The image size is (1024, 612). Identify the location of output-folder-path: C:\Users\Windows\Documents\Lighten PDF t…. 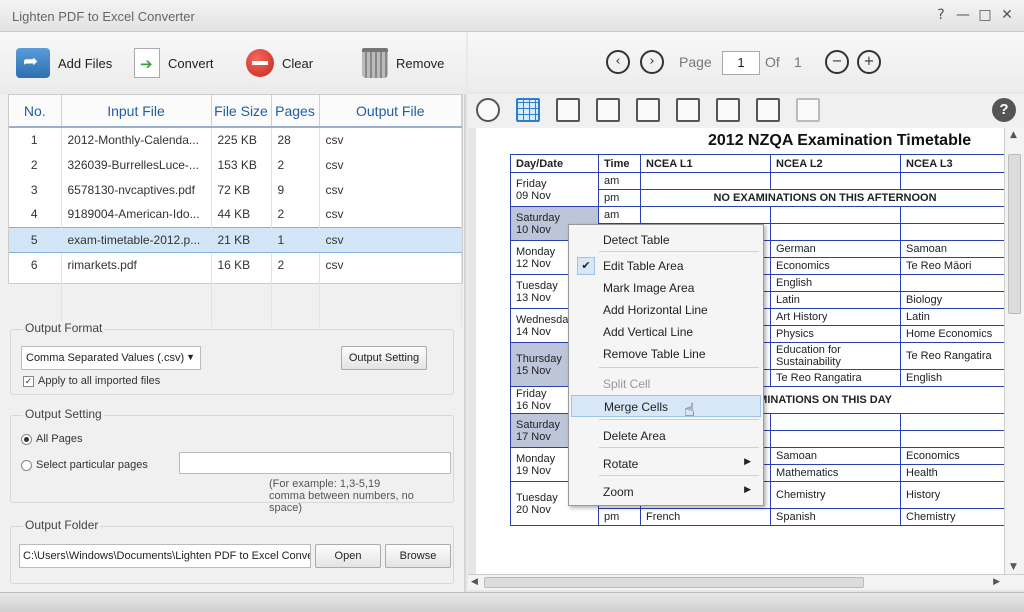
(165, 556).